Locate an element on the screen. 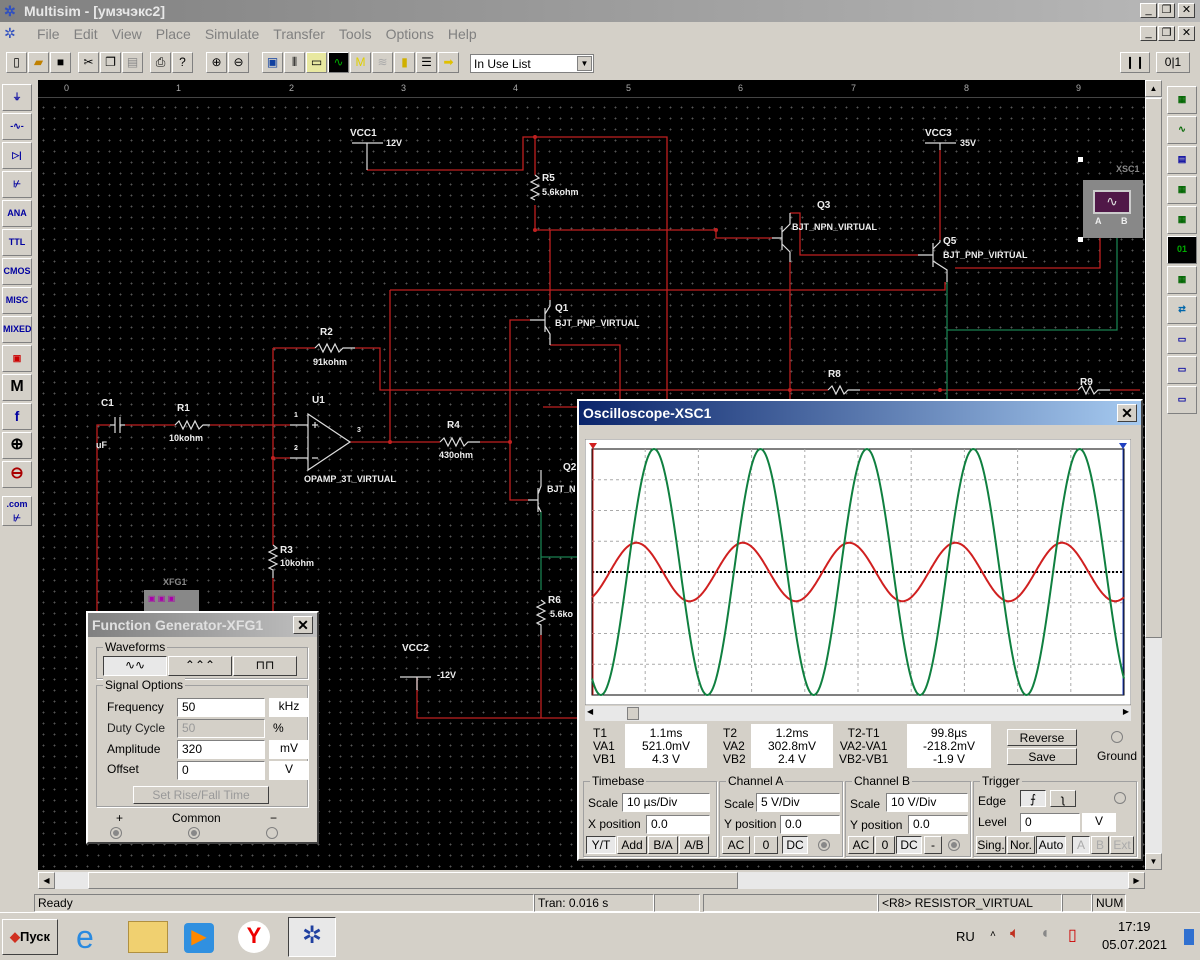 The image size is (1200, 960). file-explorer-icon is located at coordinates (148, 937).